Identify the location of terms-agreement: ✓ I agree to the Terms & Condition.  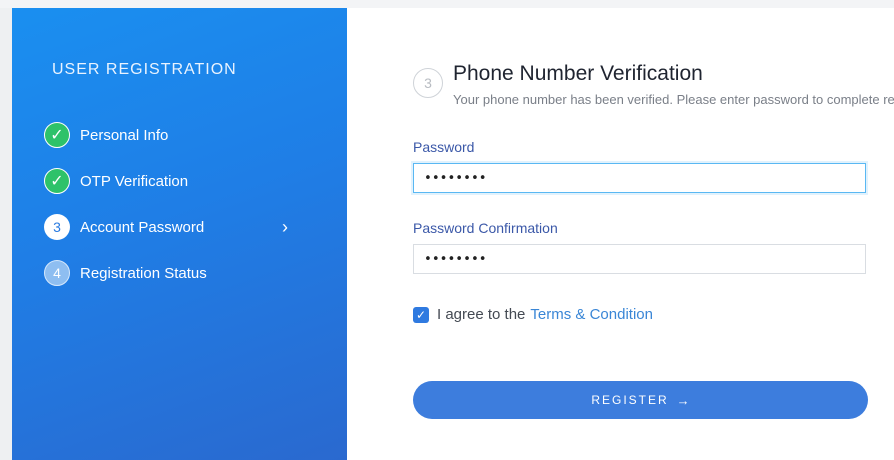
(533, 314).